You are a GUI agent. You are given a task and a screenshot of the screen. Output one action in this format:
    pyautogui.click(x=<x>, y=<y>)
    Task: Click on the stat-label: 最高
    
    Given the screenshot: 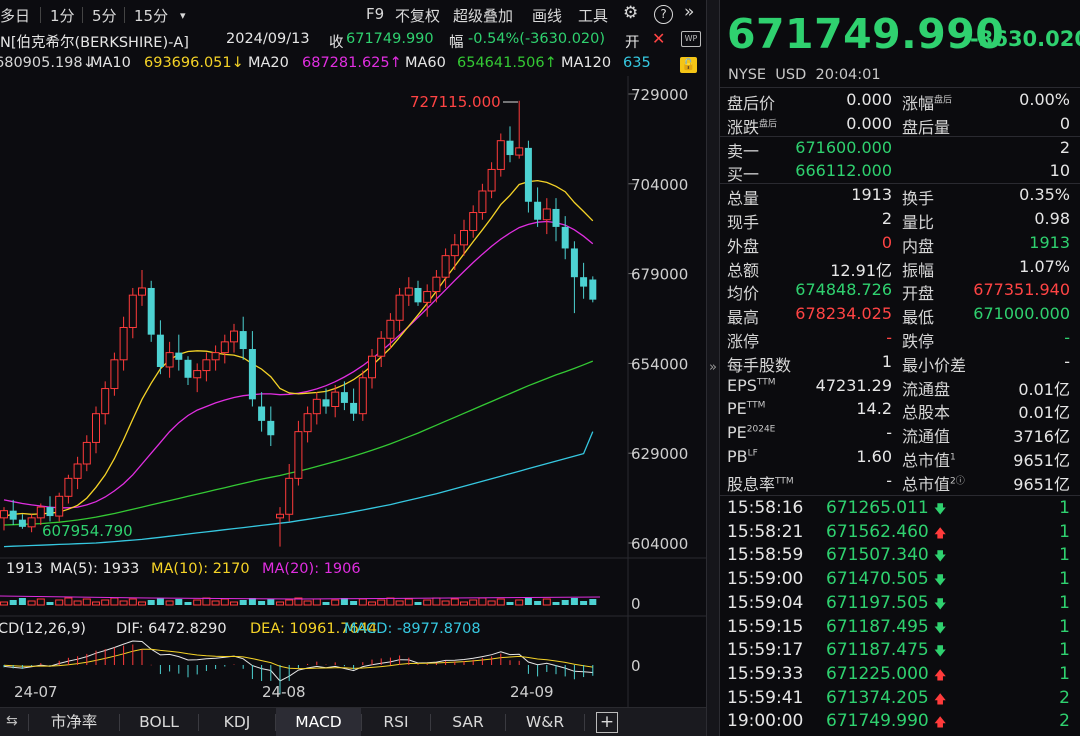 What is the action you would take?
    pyautogui.click(x=743, y=318)
    